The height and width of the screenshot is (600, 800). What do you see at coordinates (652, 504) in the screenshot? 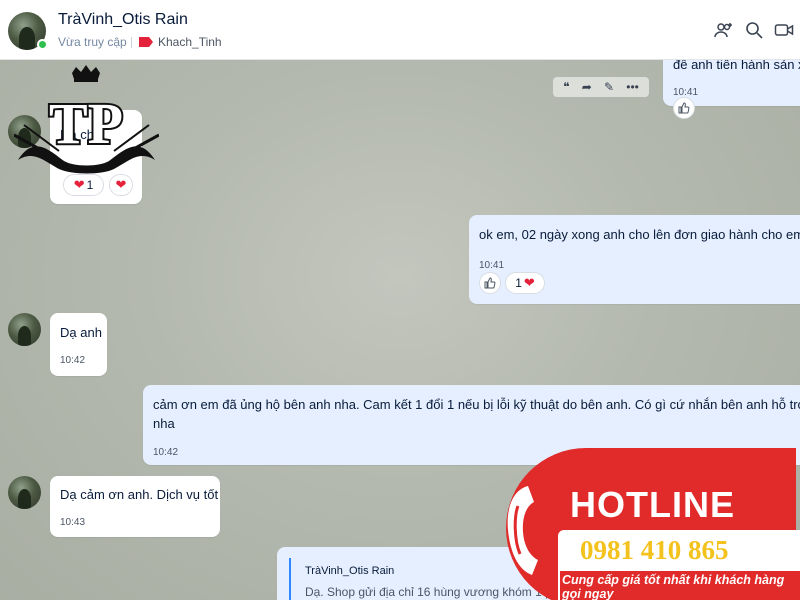
I see `hotline-title: HOTLINE` at bounding box center [652, 504].